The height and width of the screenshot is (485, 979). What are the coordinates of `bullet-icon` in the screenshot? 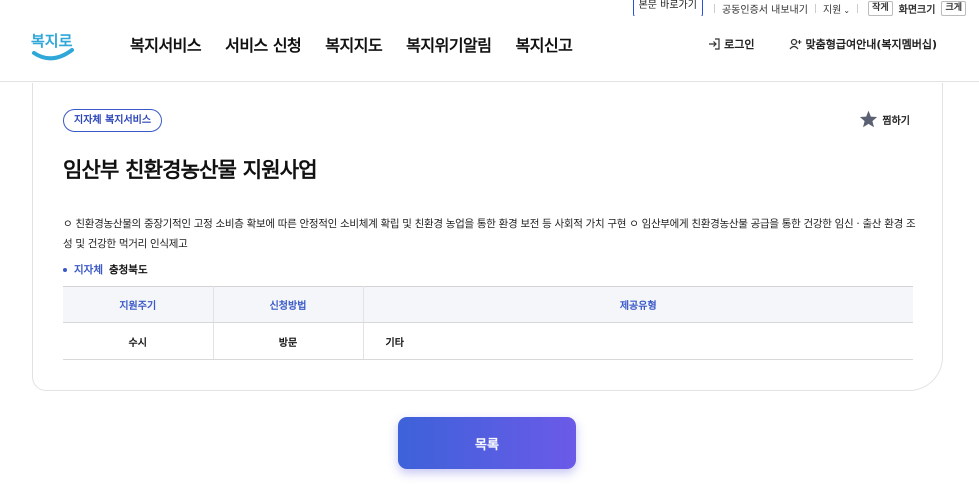 It's located at (65, 269).